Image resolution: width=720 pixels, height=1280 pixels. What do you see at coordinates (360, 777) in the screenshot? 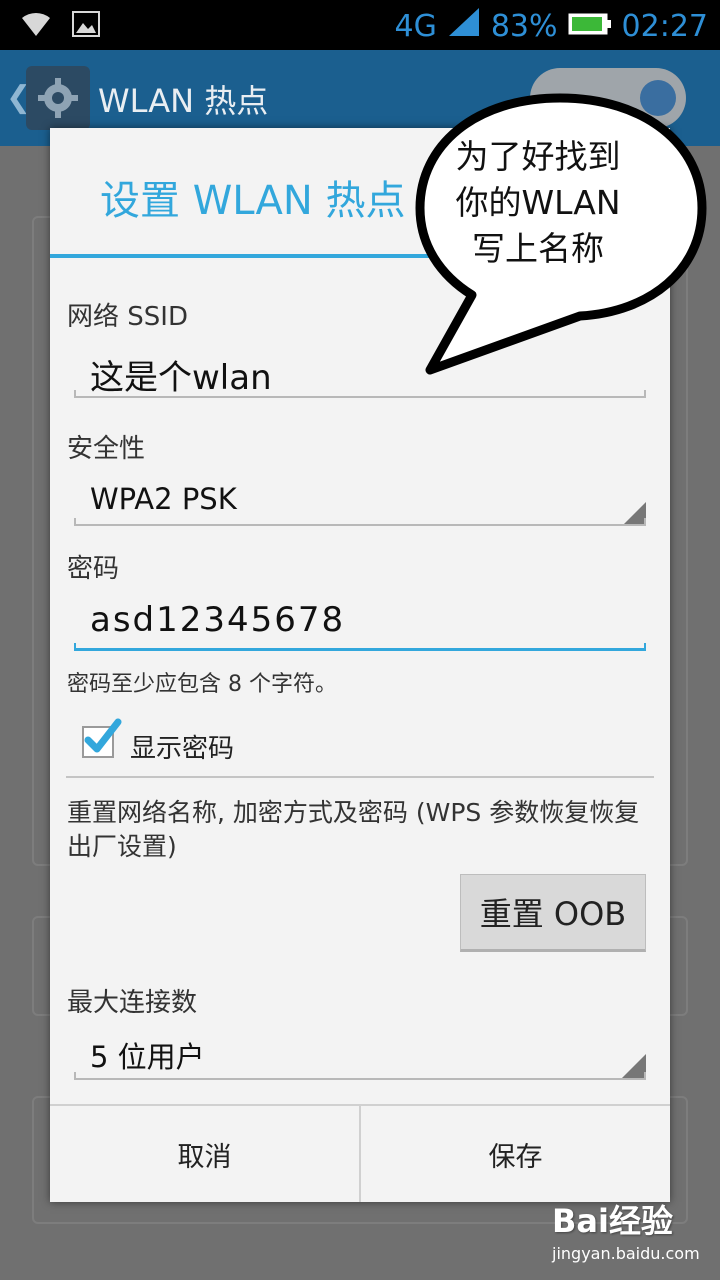
I see `divider` at bounding box center [360, 777].